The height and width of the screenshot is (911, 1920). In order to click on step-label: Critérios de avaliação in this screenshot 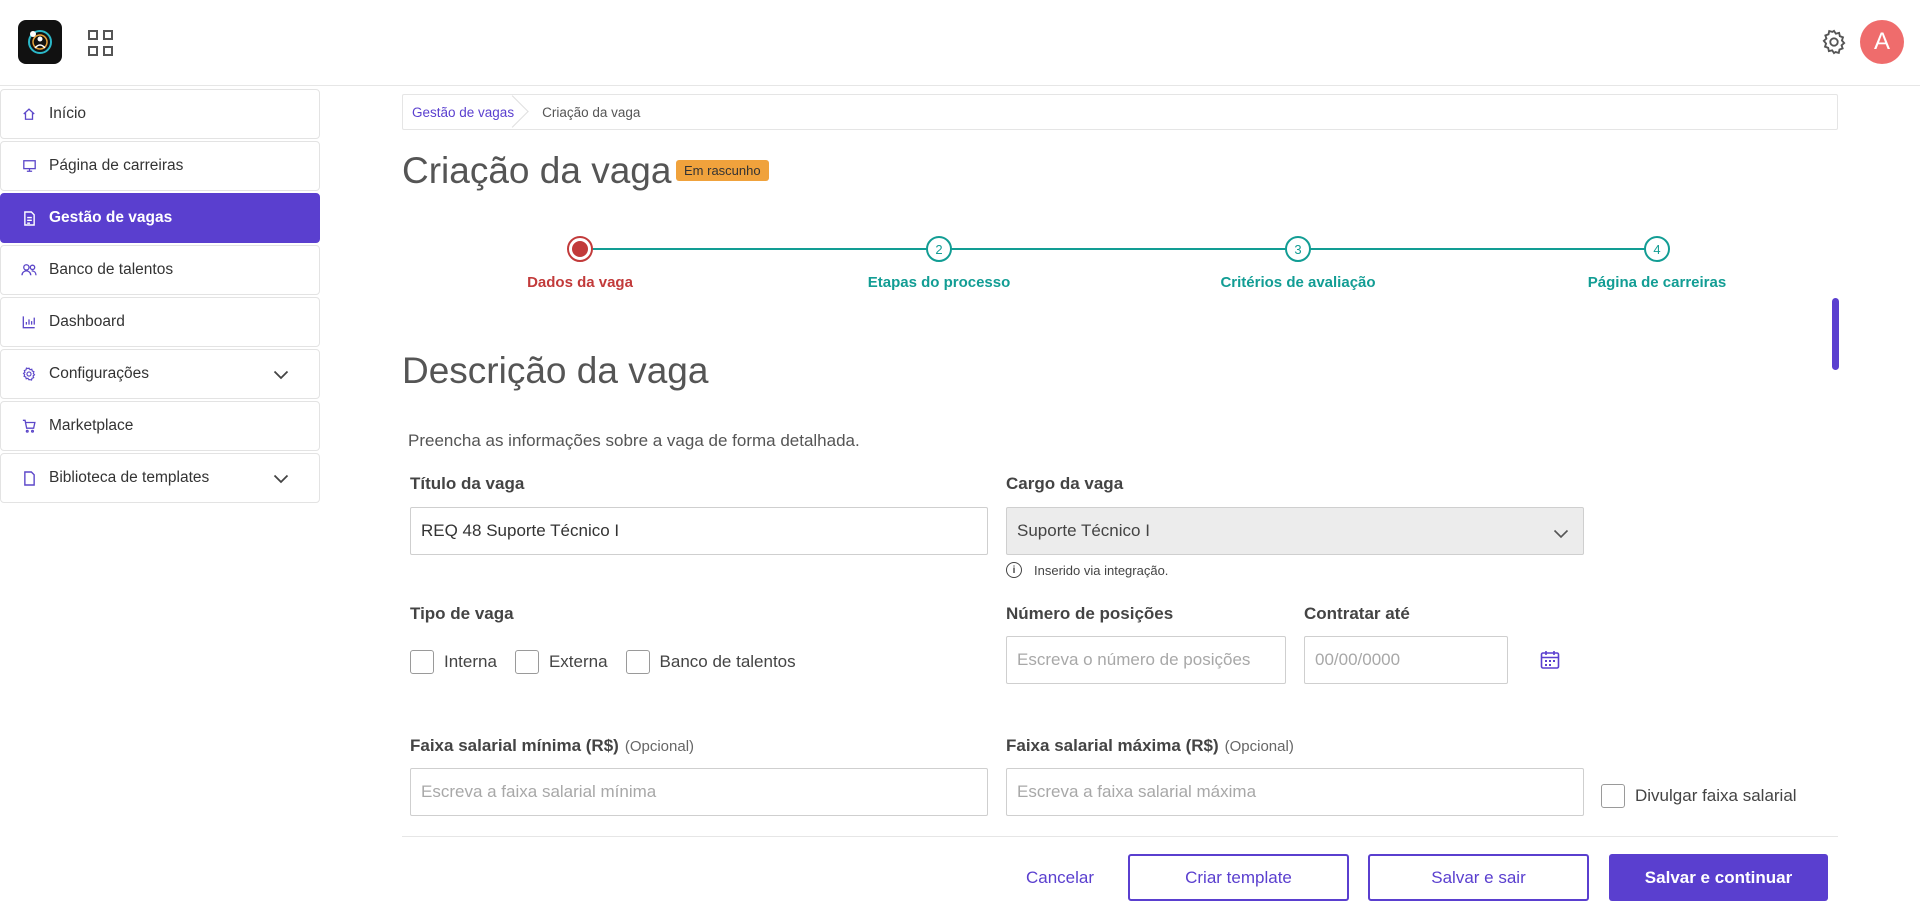, I will do `click(1298, 282)`.